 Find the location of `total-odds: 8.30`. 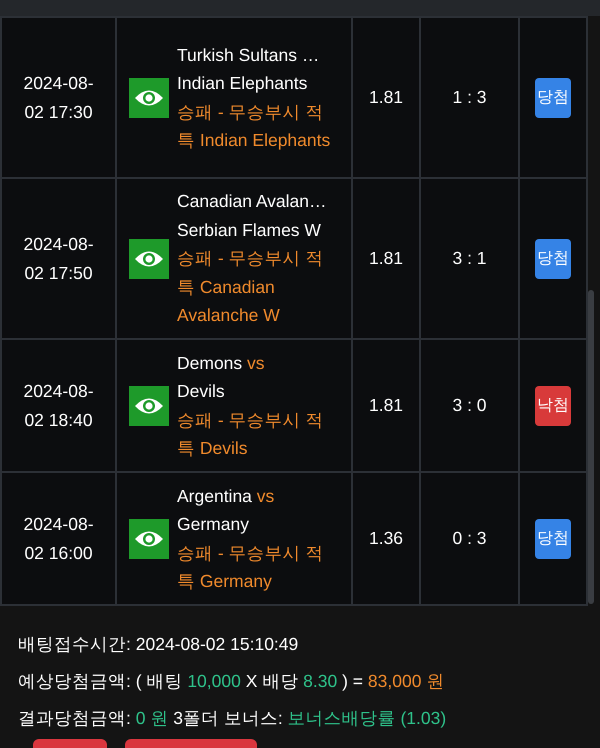

total-odds: 8.30 is located at coordinates (320, 681).